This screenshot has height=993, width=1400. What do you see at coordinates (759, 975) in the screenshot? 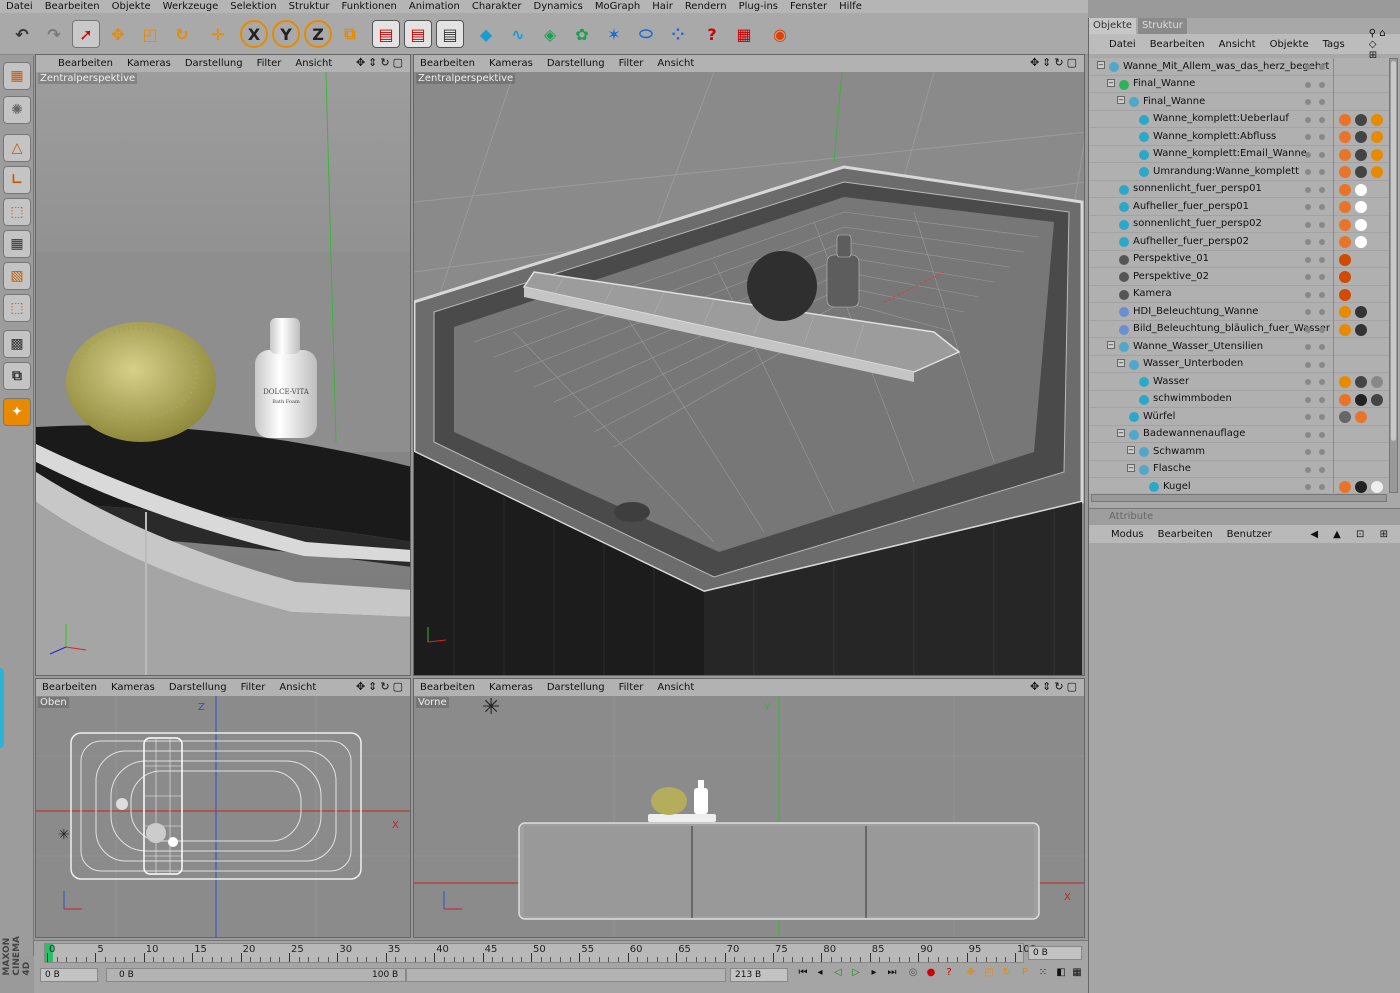
I see `end-frame-field: 213 B` at bounding box center [759, 975].